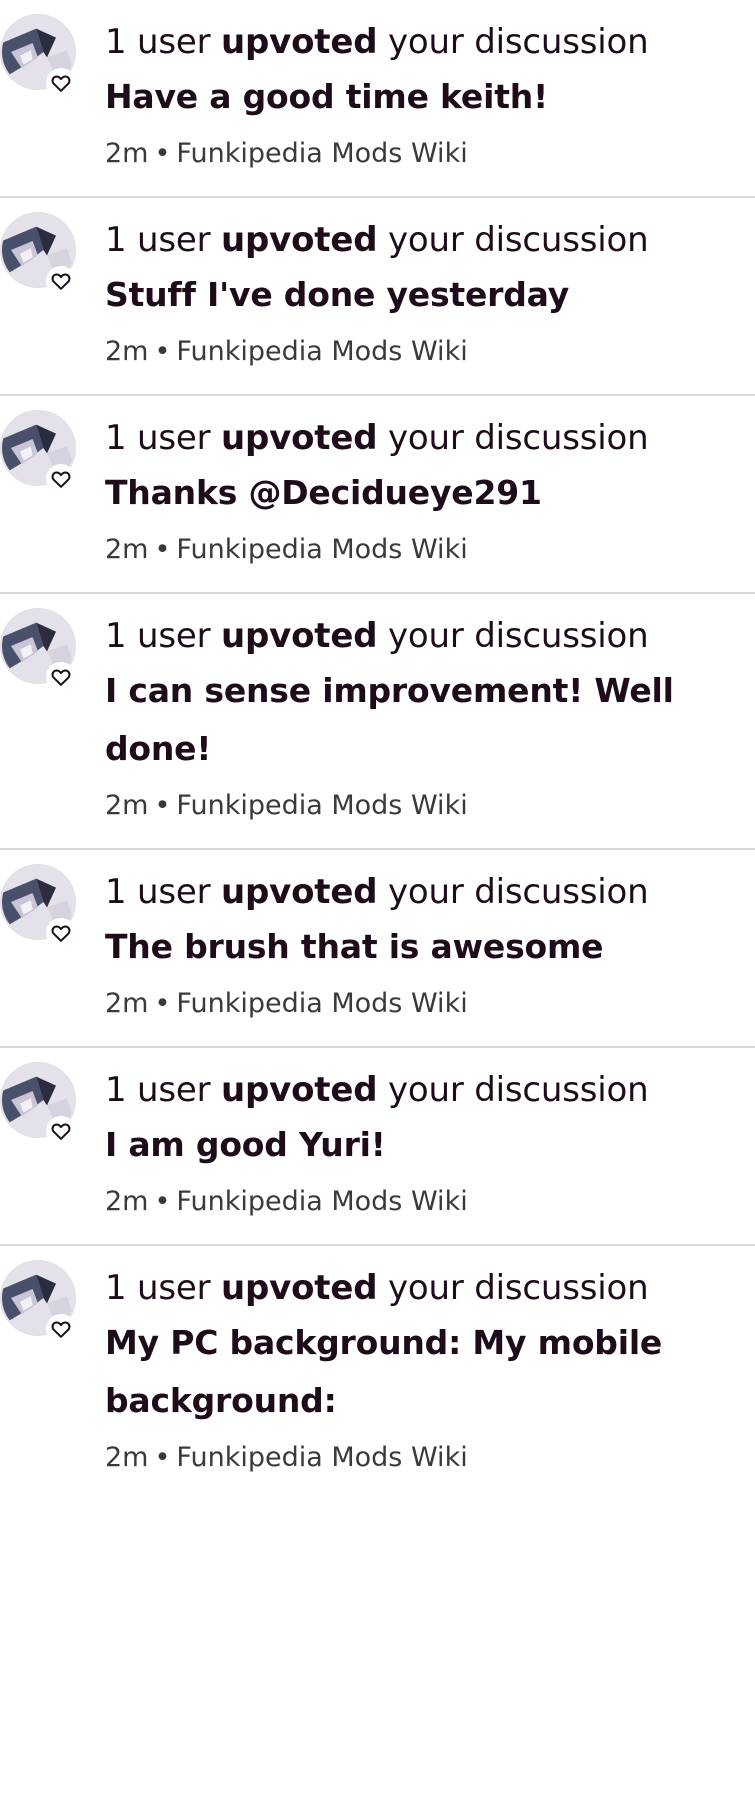 The height and width of the screenshot is (1817, 755). Describe the element at coordinates (389, 719) in the screenshot. I see `discussion-title: I can sense improvement! Well done!` at that location.